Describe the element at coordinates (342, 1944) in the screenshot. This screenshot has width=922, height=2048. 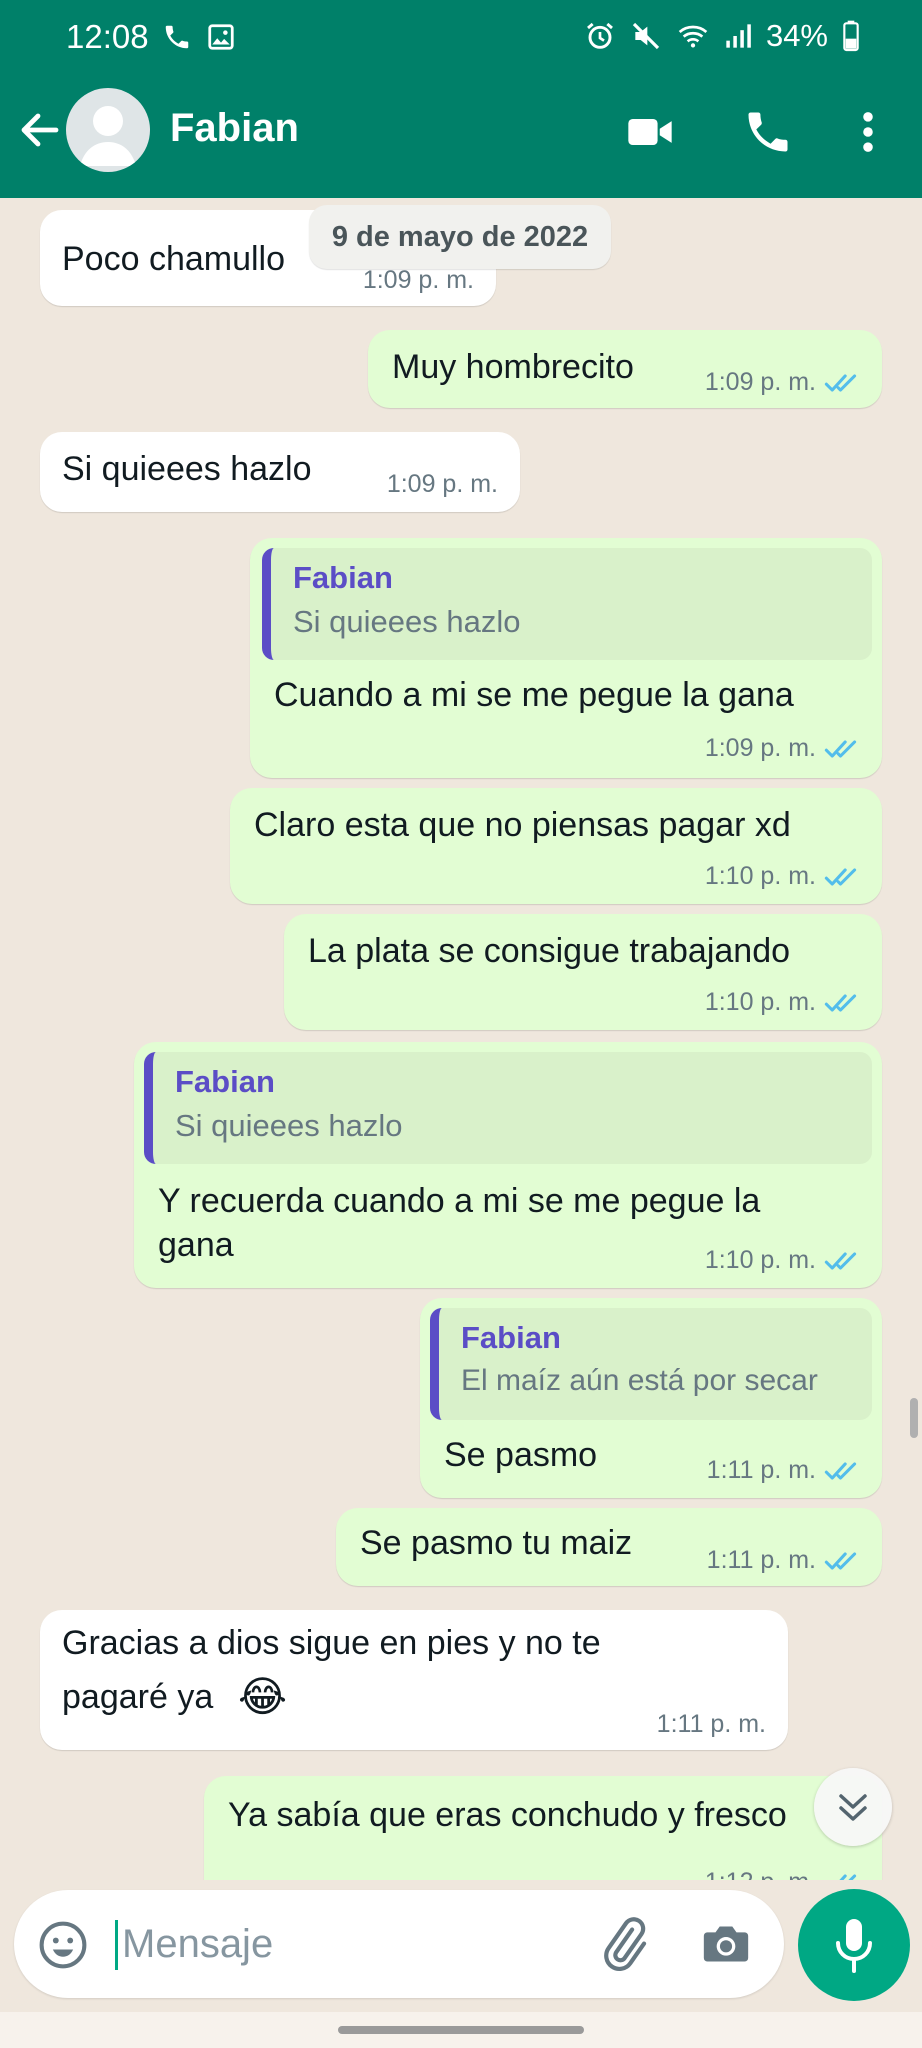
I see `message-input` at that location.